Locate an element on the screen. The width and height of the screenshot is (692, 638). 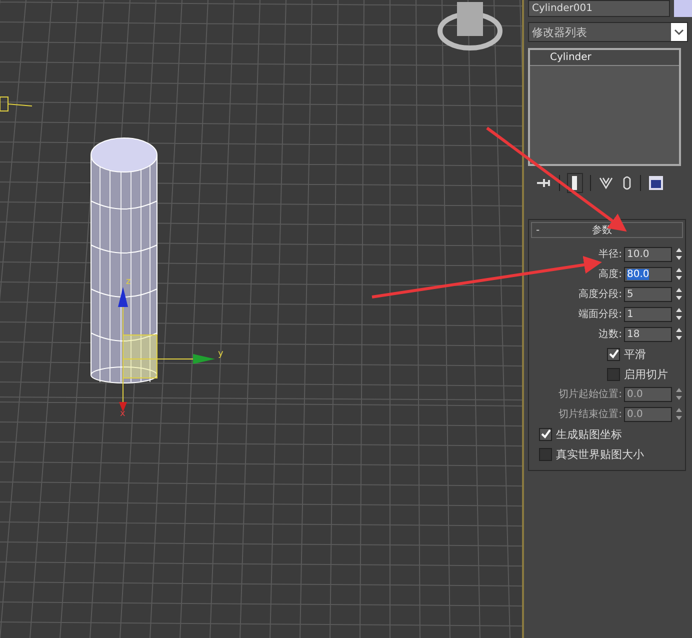
spinner-label: 边数: is located at coordinates (610, 334).